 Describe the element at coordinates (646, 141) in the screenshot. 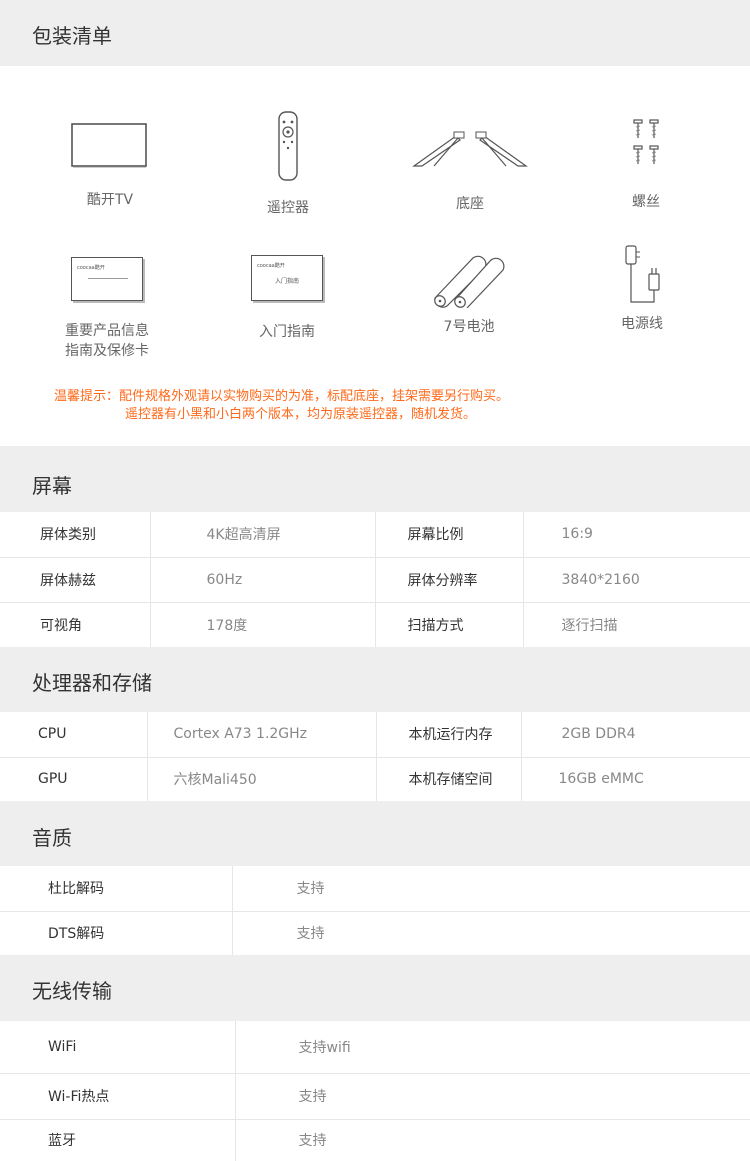

I see `screws-icon` at that location.